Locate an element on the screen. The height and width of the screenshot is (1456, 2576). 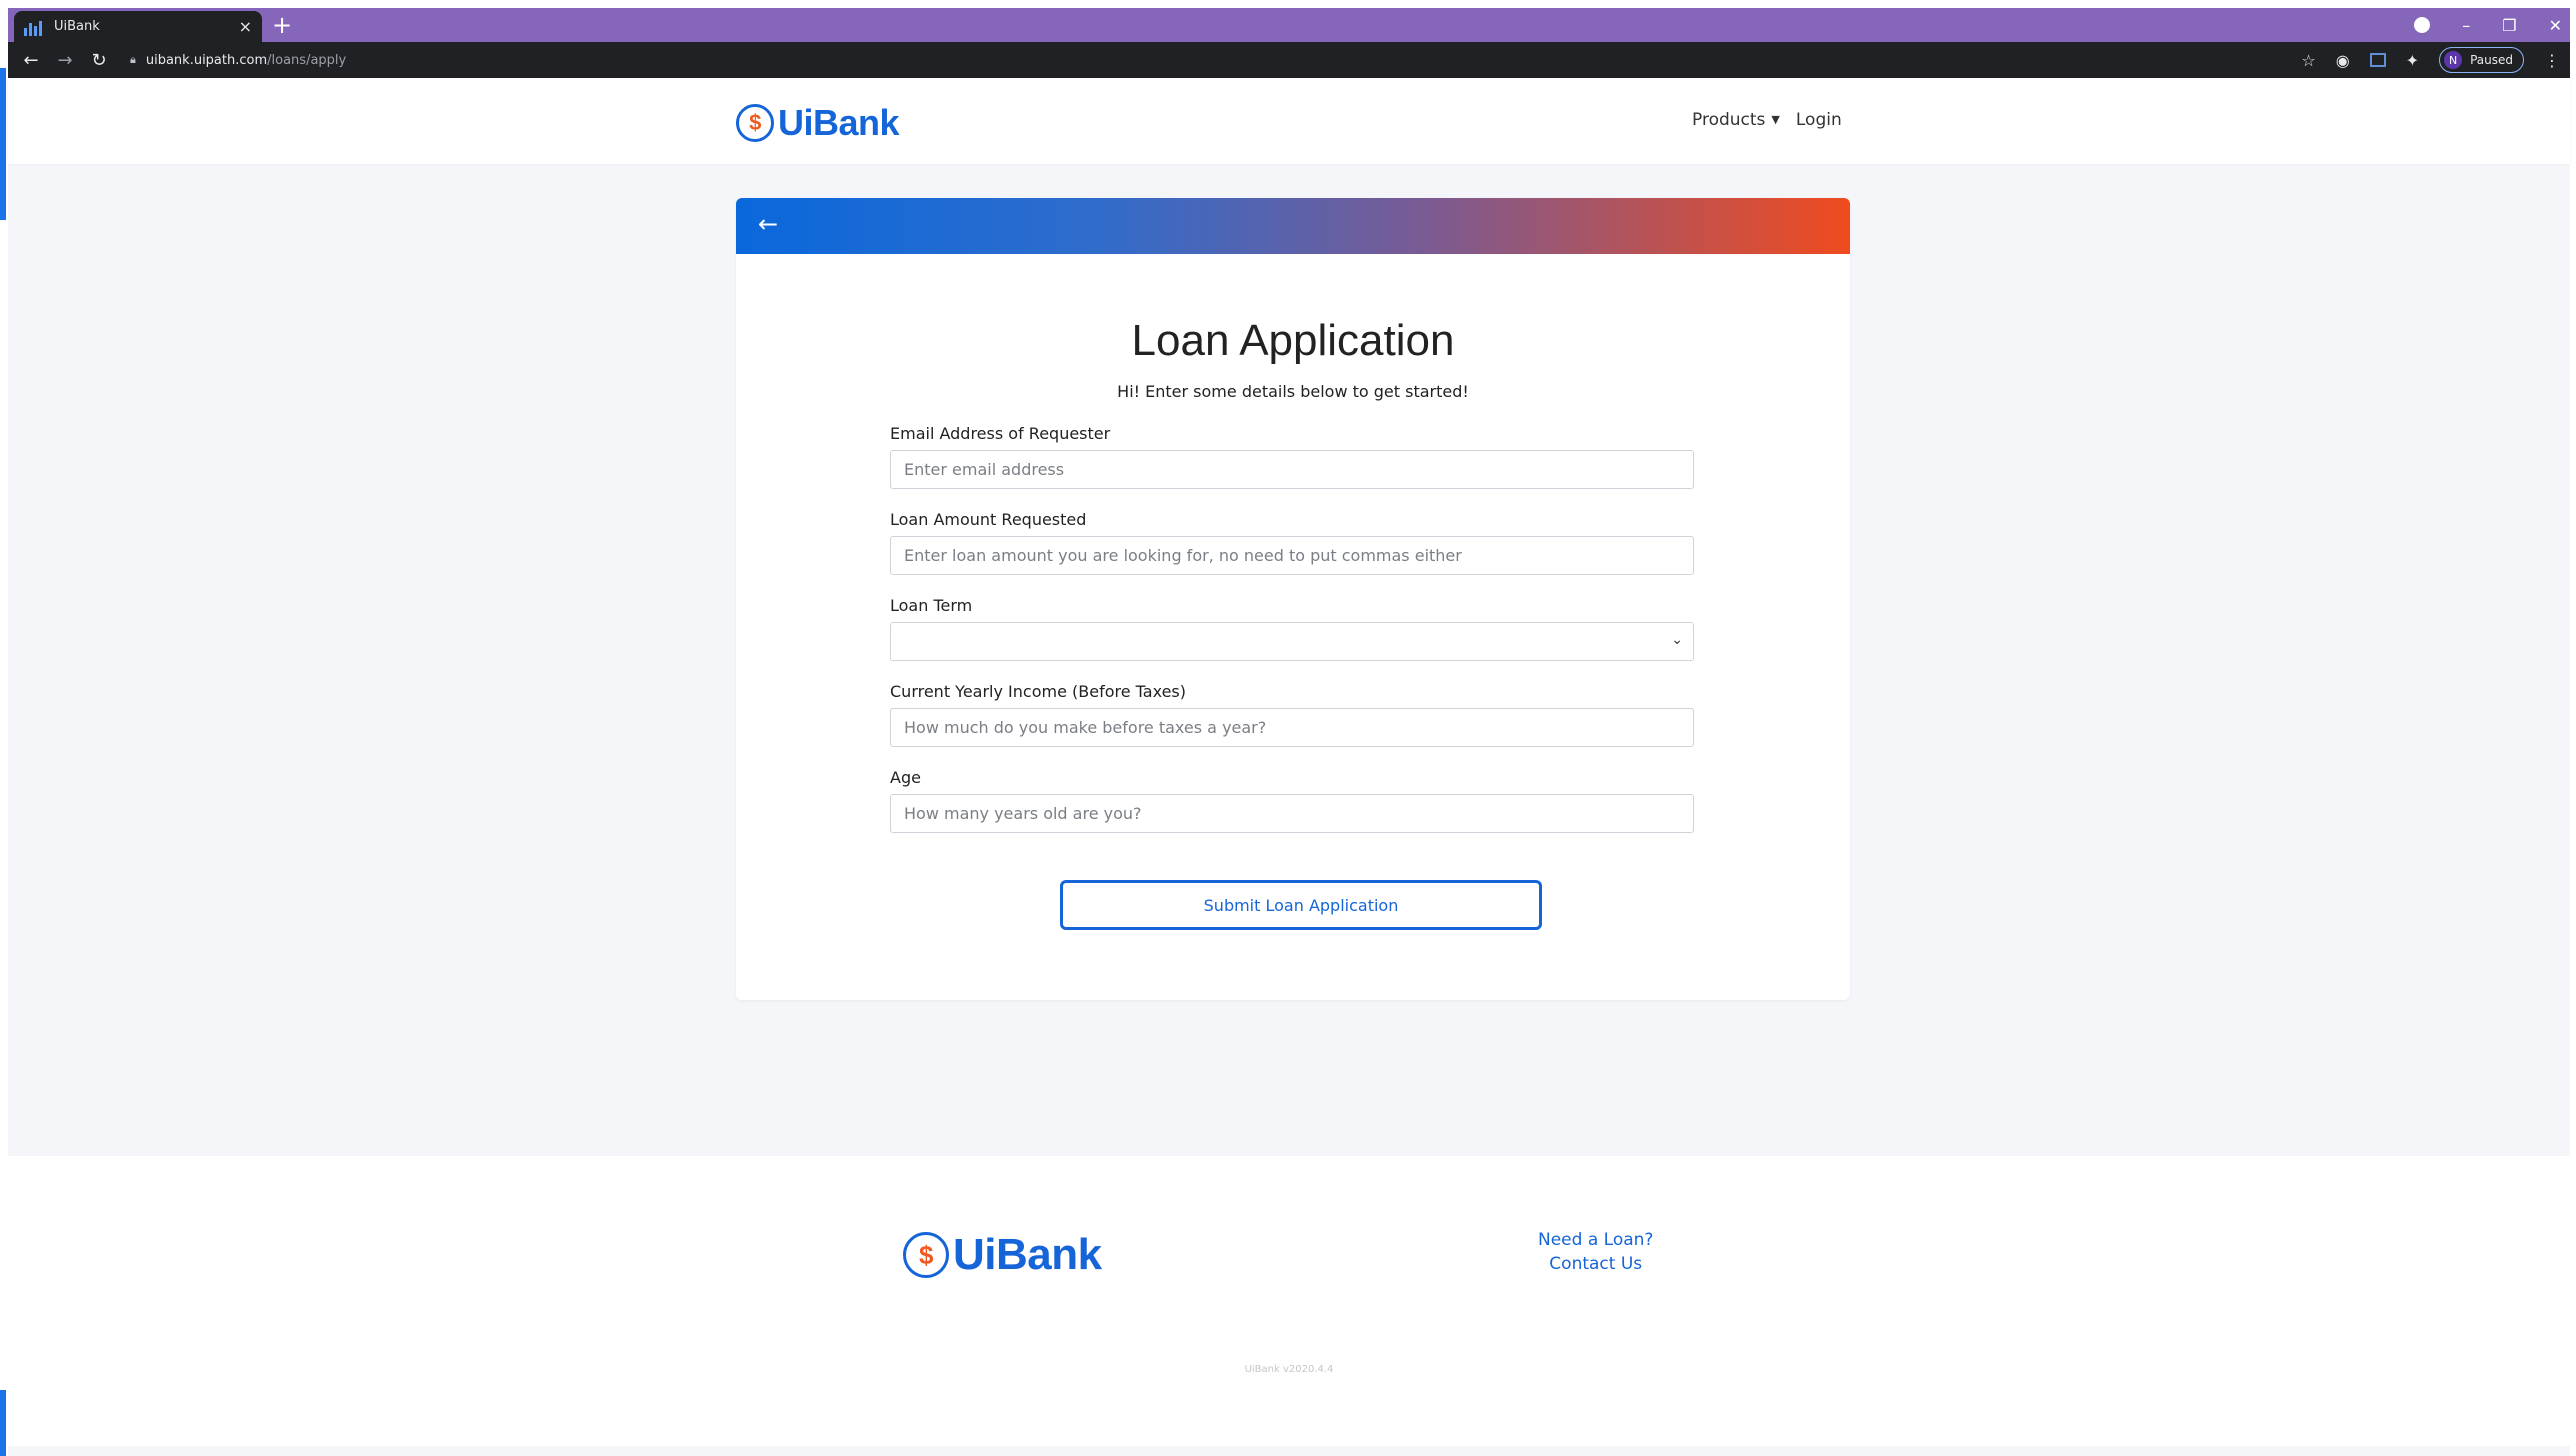
loan-amount-label: Loan Amount Requested is located at coordinates (988, 519).